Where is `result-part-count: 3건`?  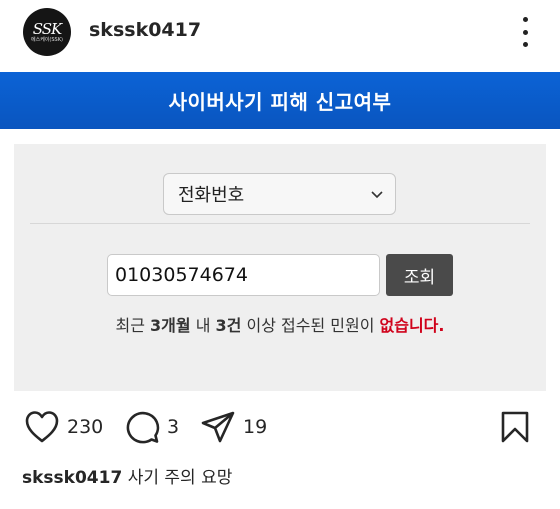
result-part-count: 3건 is located at coordinates (228, 325).